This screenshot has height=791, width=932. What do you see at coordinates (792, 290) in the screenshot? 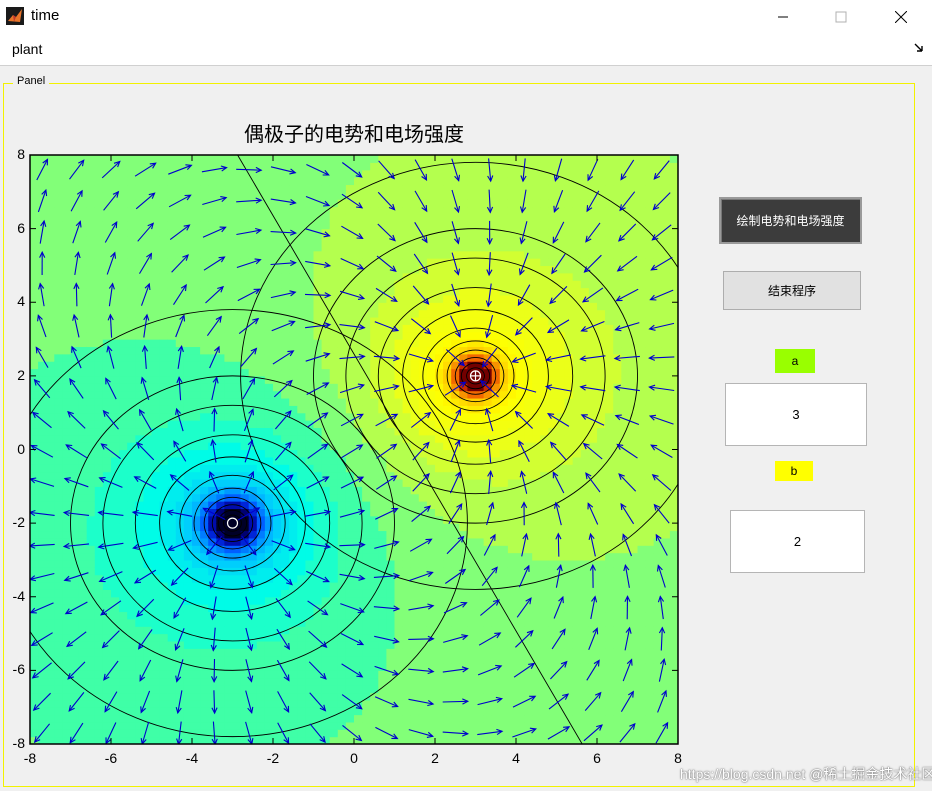
I see `exit-program-button: 结束程序` at bounding box center [792, 290].